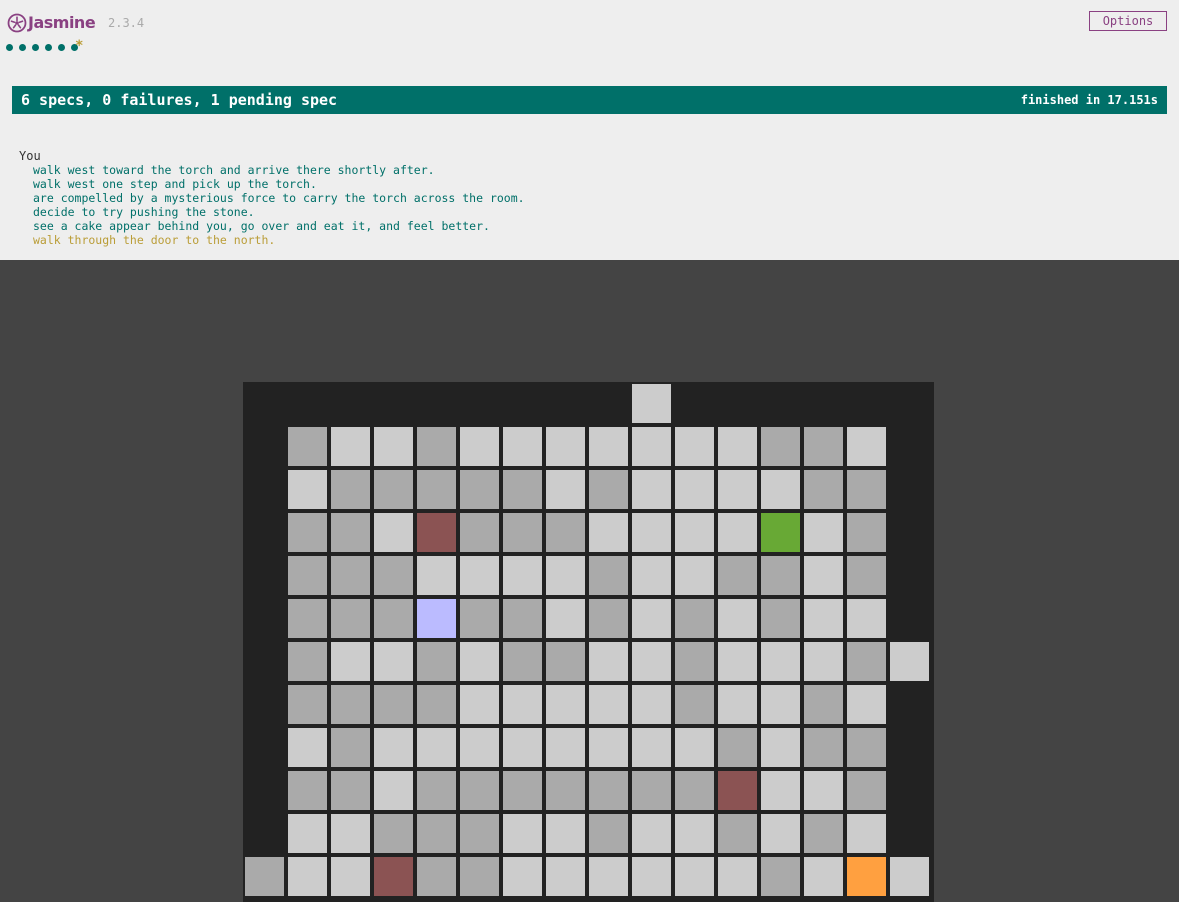  Describe the element at coordinates (651, 403) in the screenshot. I see `door-north` at that location.